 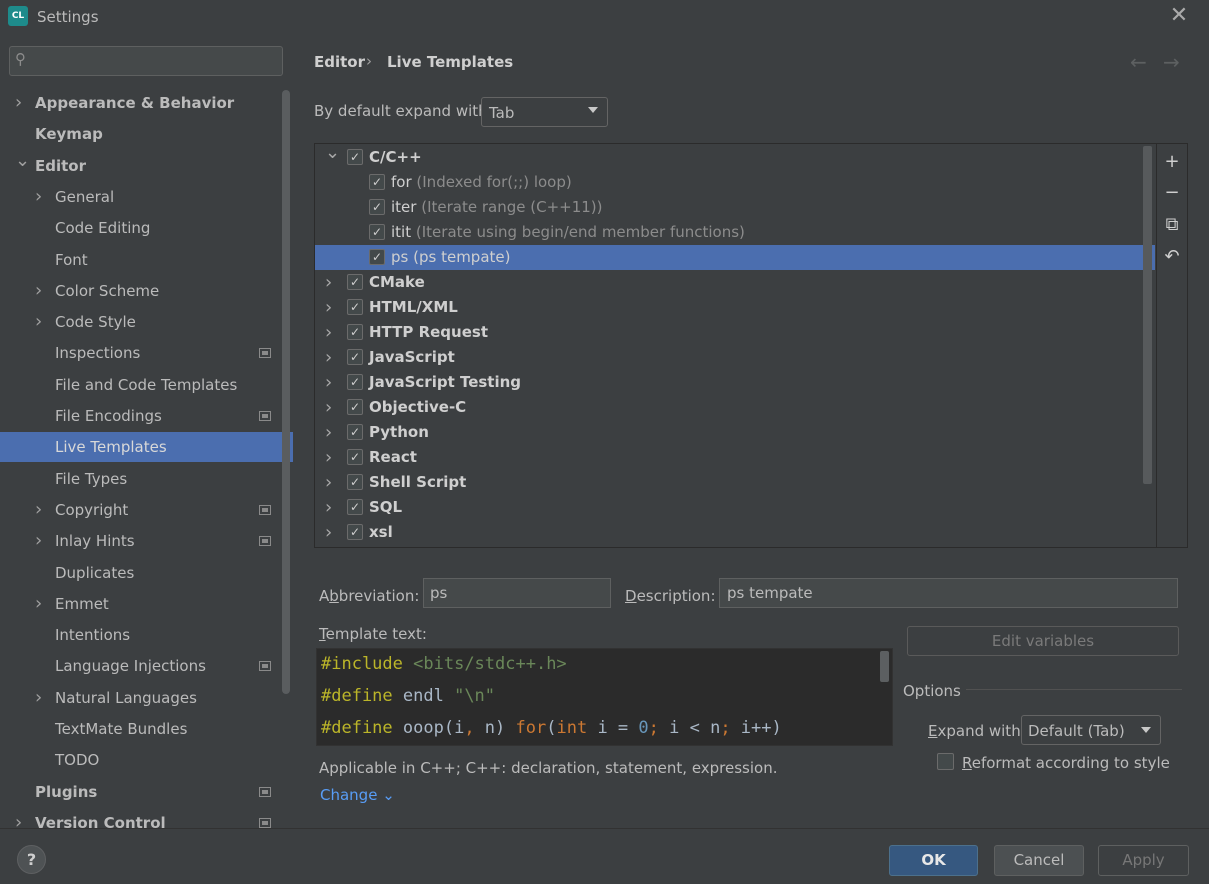 I want to click on template-group-row: ⌄ ✓ C/C++, so click(x=735, y=156).